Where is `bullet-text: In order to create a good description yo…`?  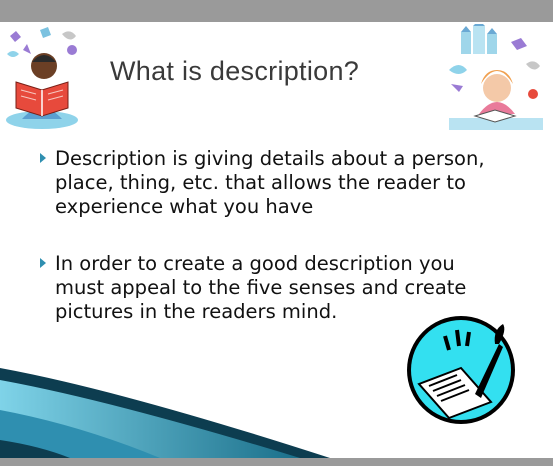
bullet-text: In order to create a good description yo… is located at coordinates (261, 287).